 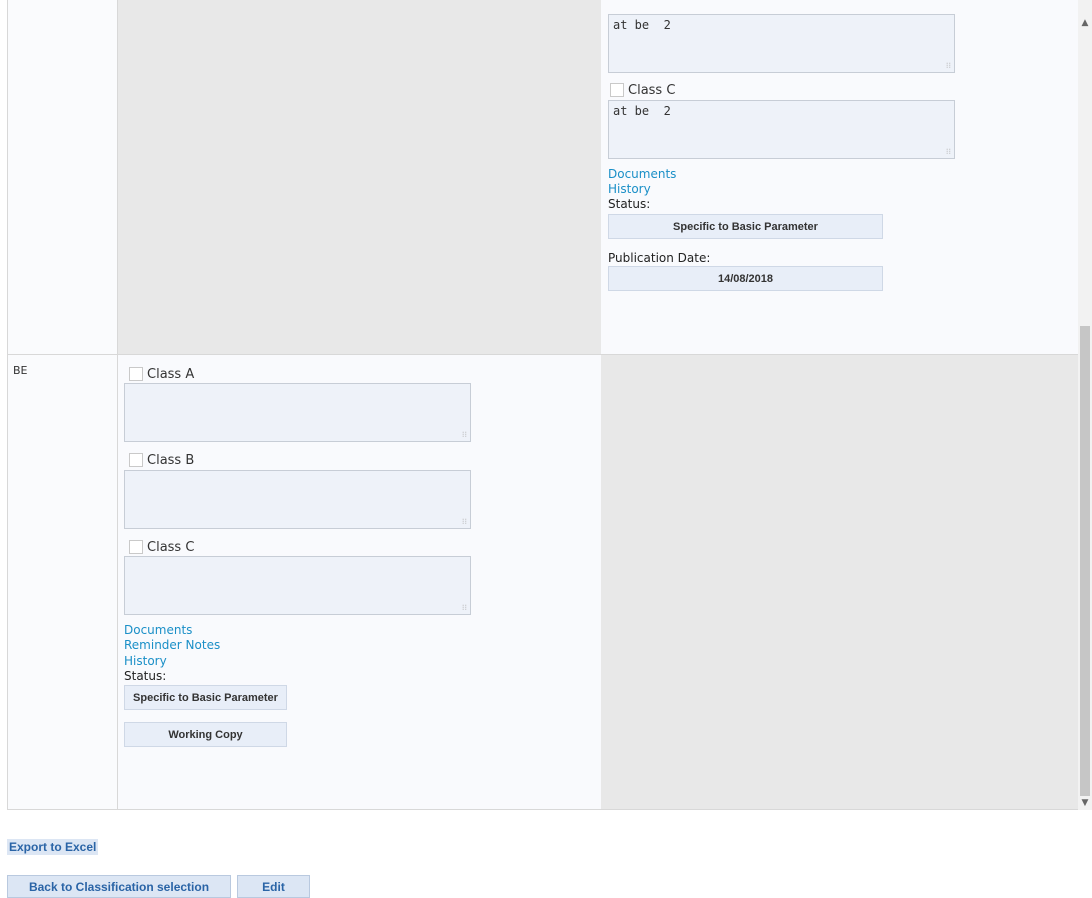 I want to click on publication-date-value: 14/08/2018, so click(x=745, y=278).